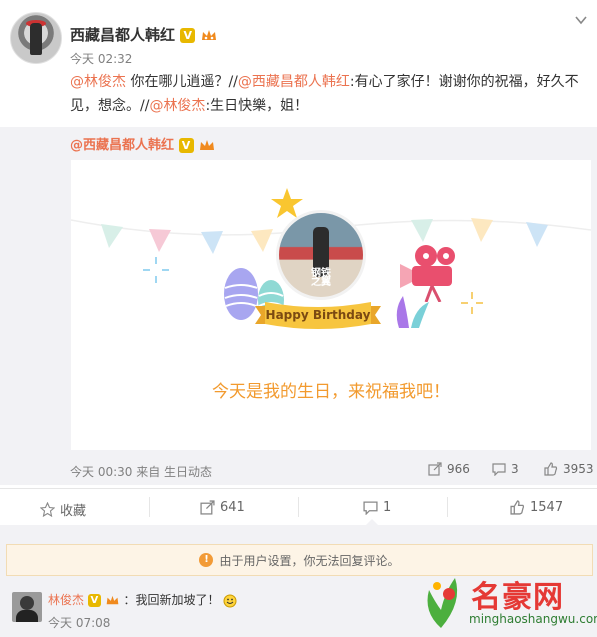 Image resolution: width=597 pixels, height=637 pixels. Describe the element at coordinates (331, 392) in the screenshot. I see `birthday-message: 今天是我的生日，来祝福我吧！` at that location.